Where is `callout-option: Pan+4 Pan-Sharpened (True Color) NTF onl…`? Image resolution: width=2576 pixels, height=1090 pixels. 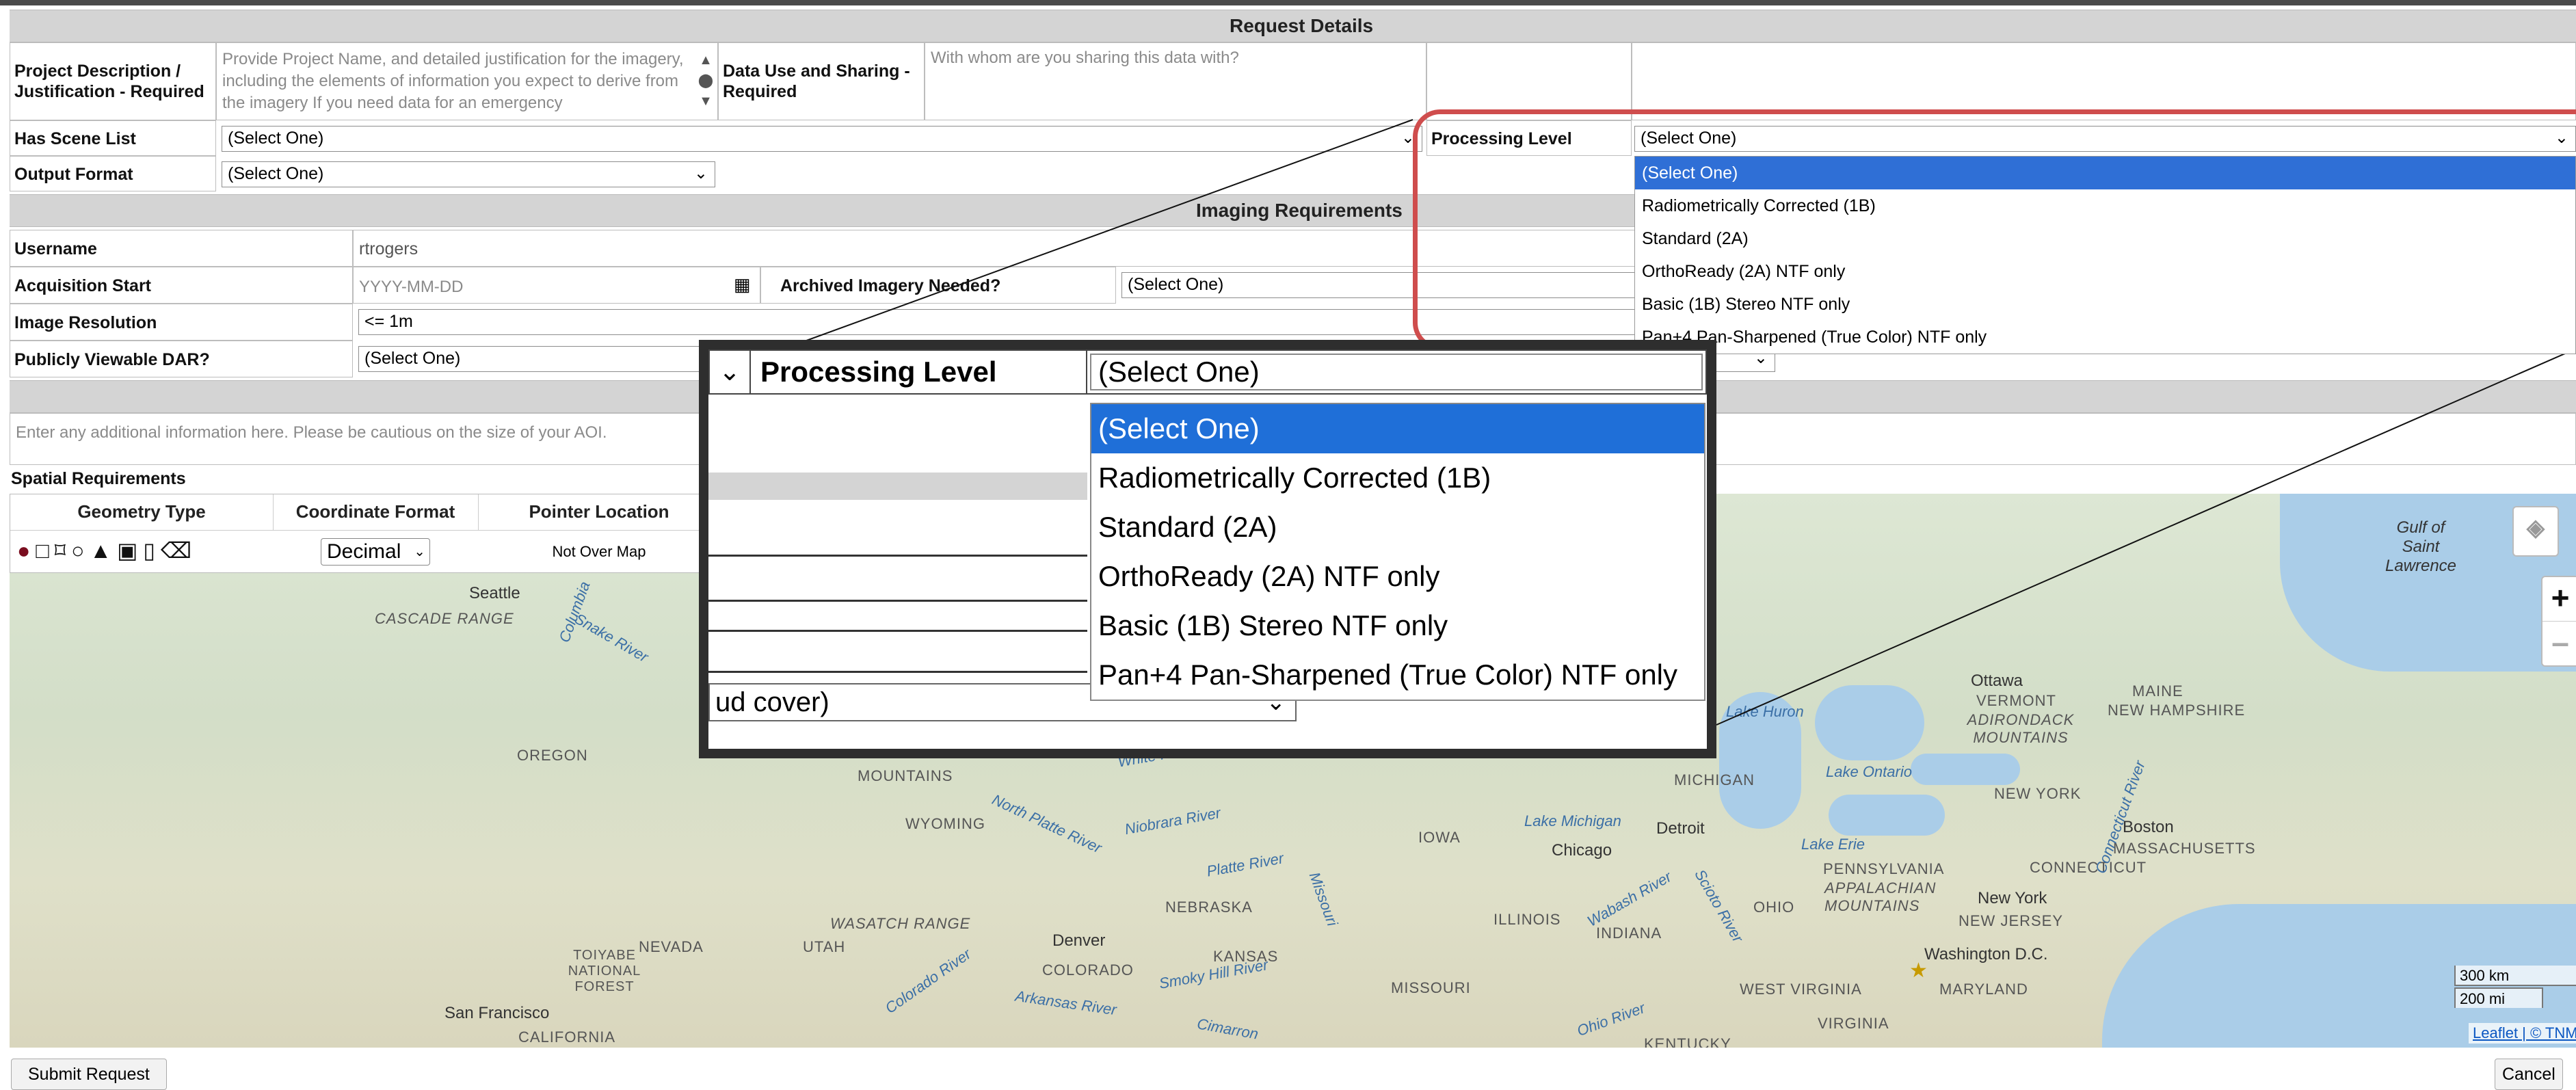
callout-option: Pan+4 Pan-Sharpened (True Color) NTF onl… is located at coordinates (1397, 675).